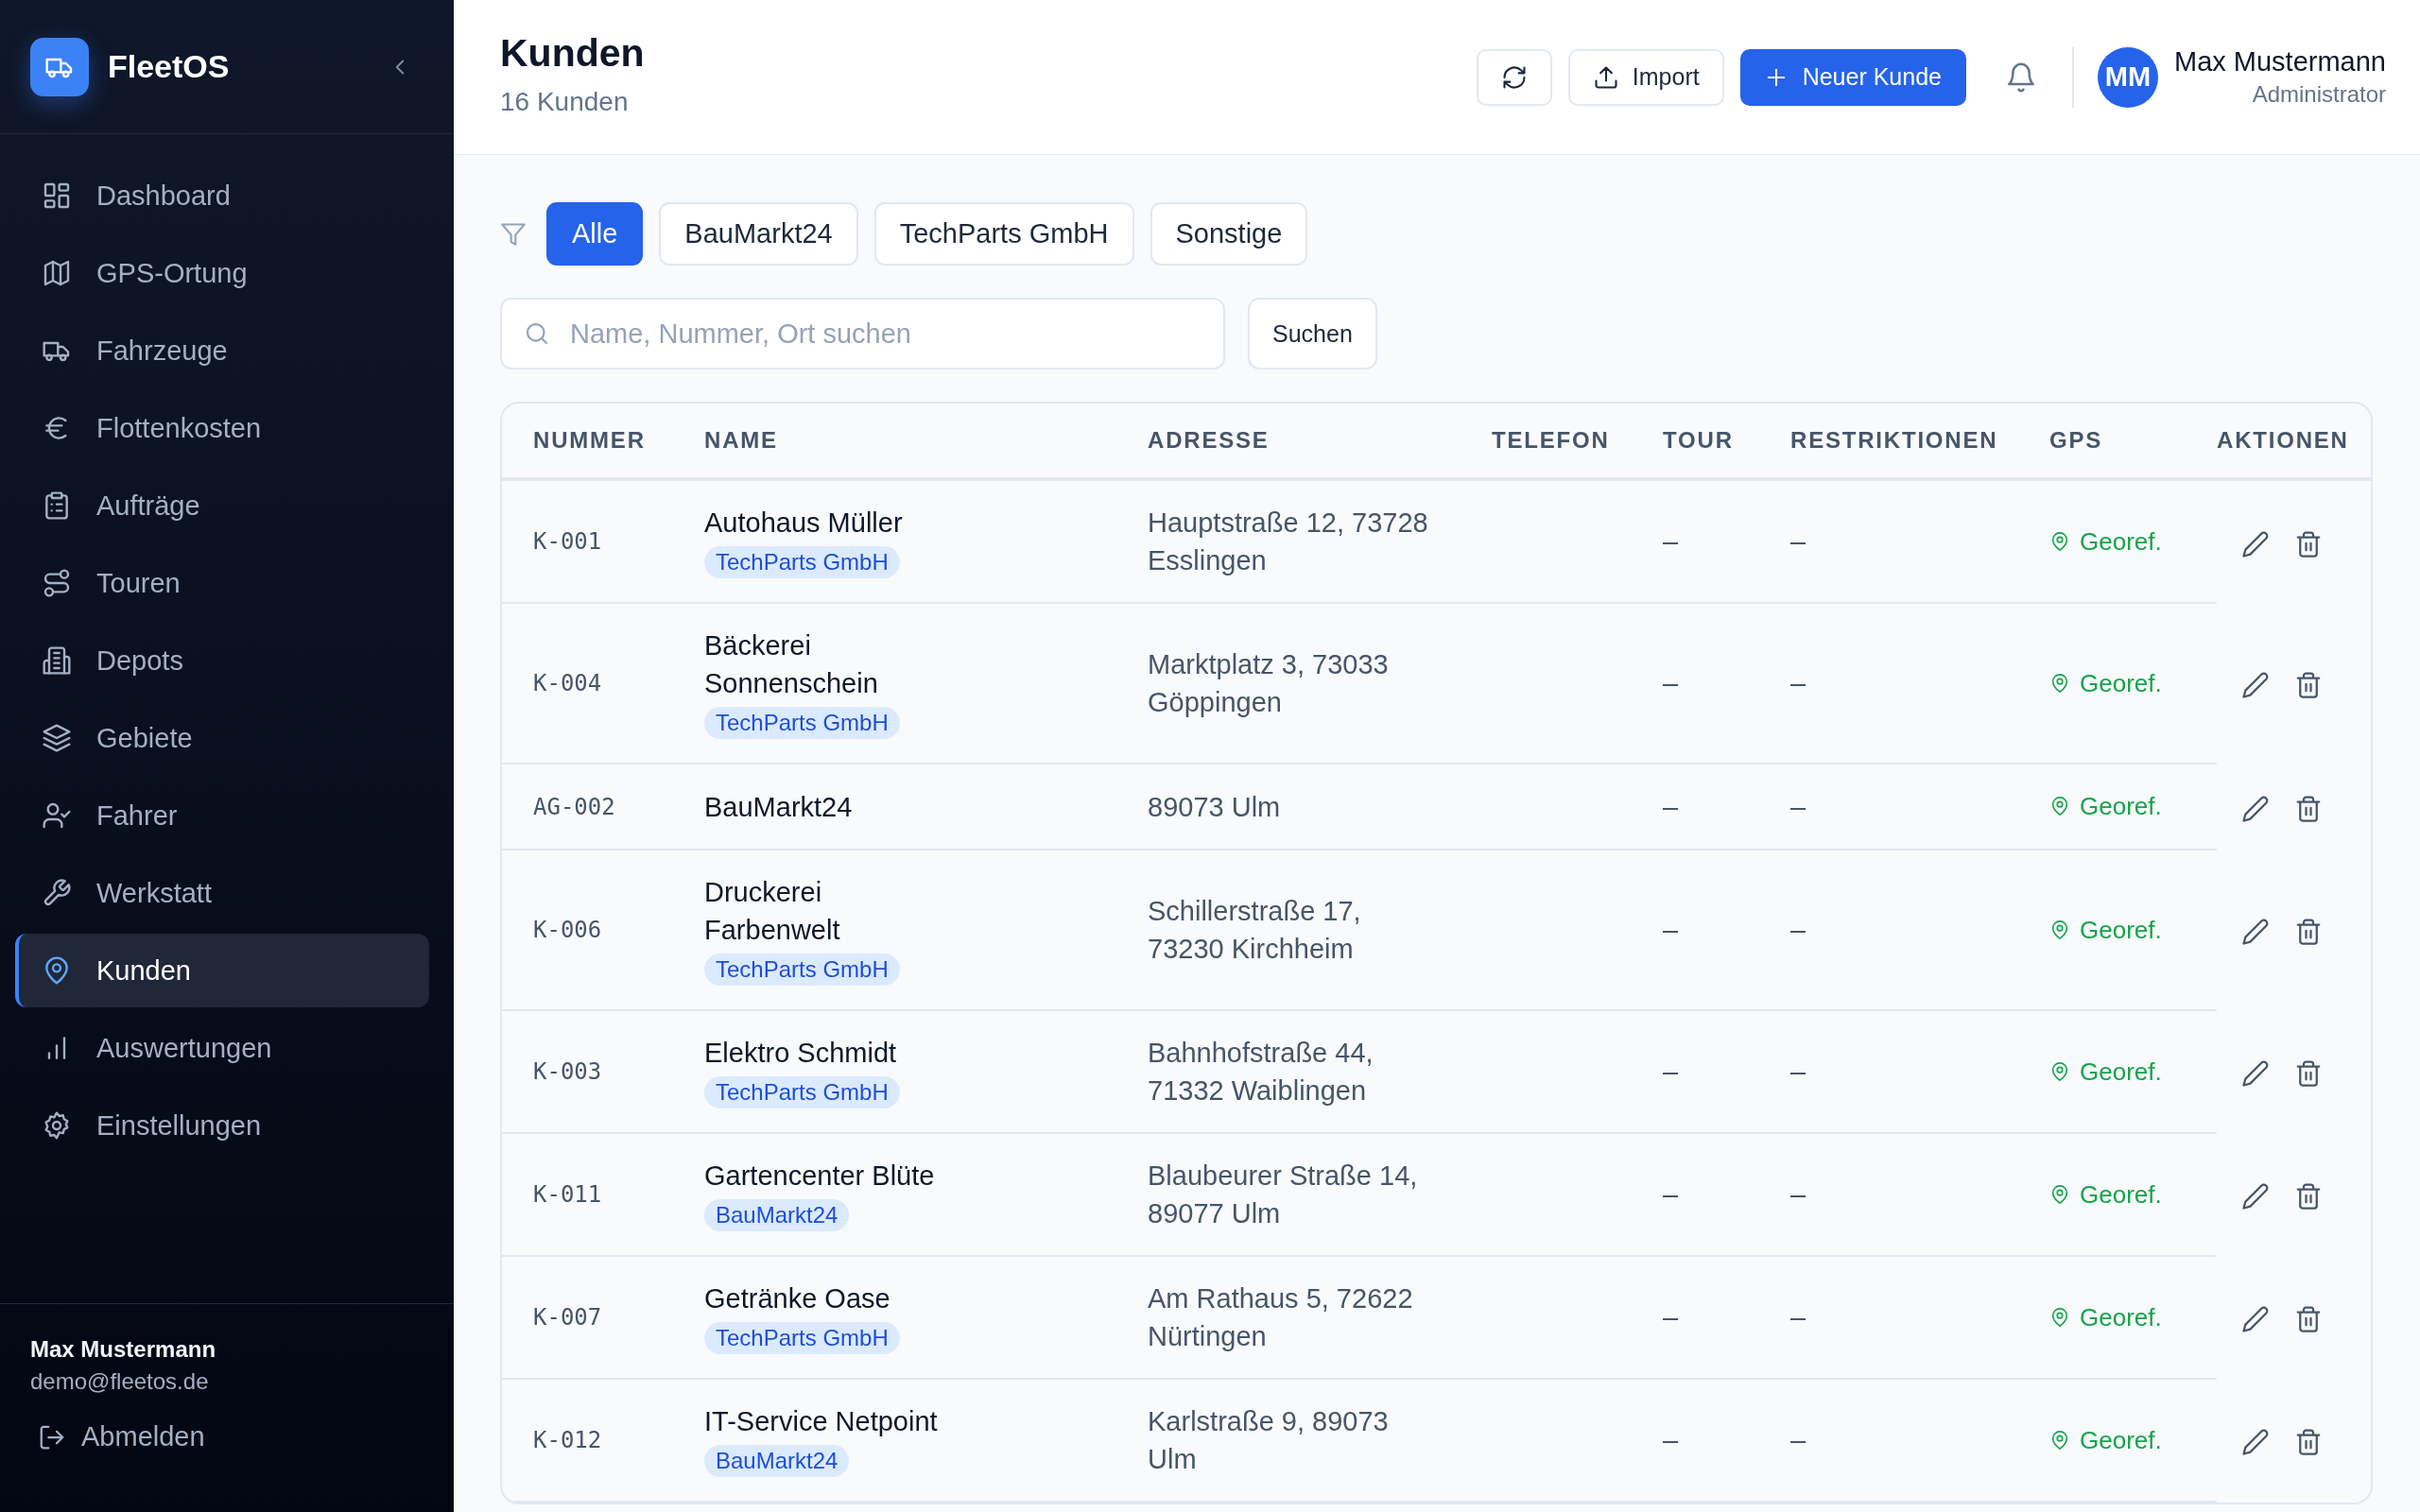 Image resolution: width=2420 pixels, height=1512 pixels. What do you see at coordinates (2294, 441) in the screenshot?
I see `column-header: AKTIONEN` at bounding box center [2294, 441].